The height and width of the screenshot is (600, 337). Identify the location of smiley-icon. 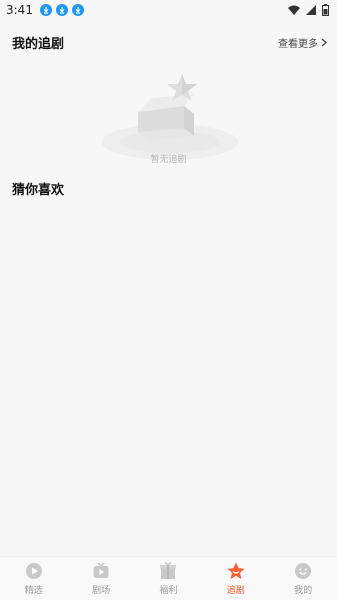
(303, 570).